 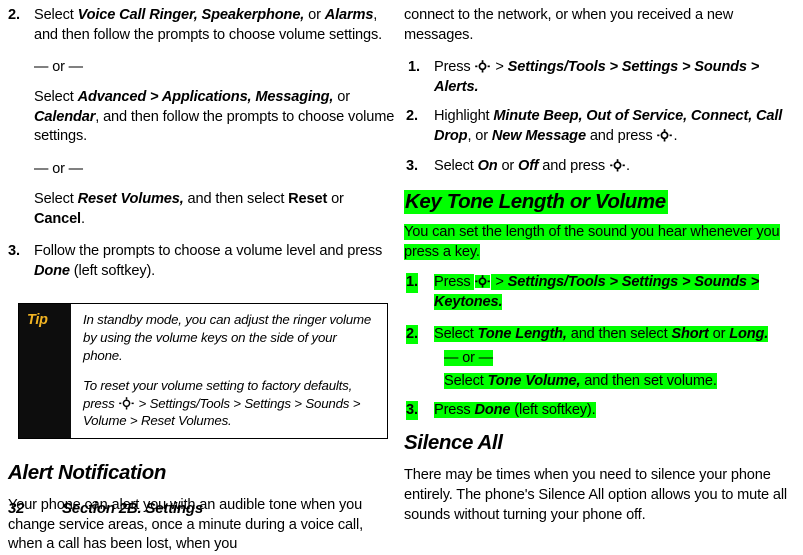 What do you see at coordinates (515, 409) in the screenshot?
I see `step-text: Press Done (left softkey).` at bounding box center [515, 409].